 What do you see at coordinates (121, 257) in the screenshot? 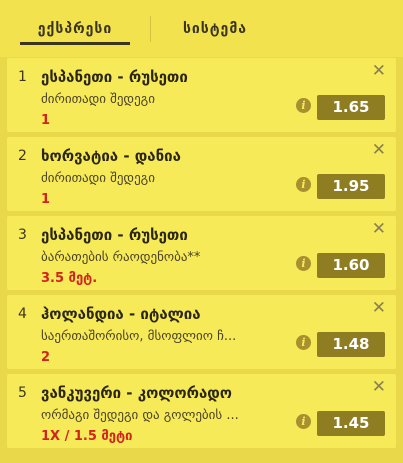
I see `market-name: ბარათების რაოდენობა**` at bounding box center [121, 257].